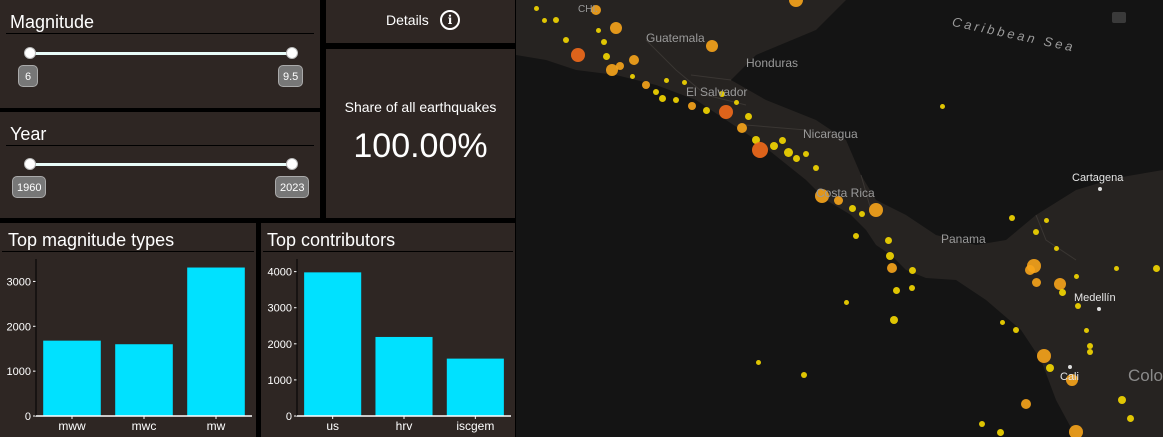  Describe the element at coordinates (292, 53) in the screenshot. I see `magnitude-max-handle` at that location.